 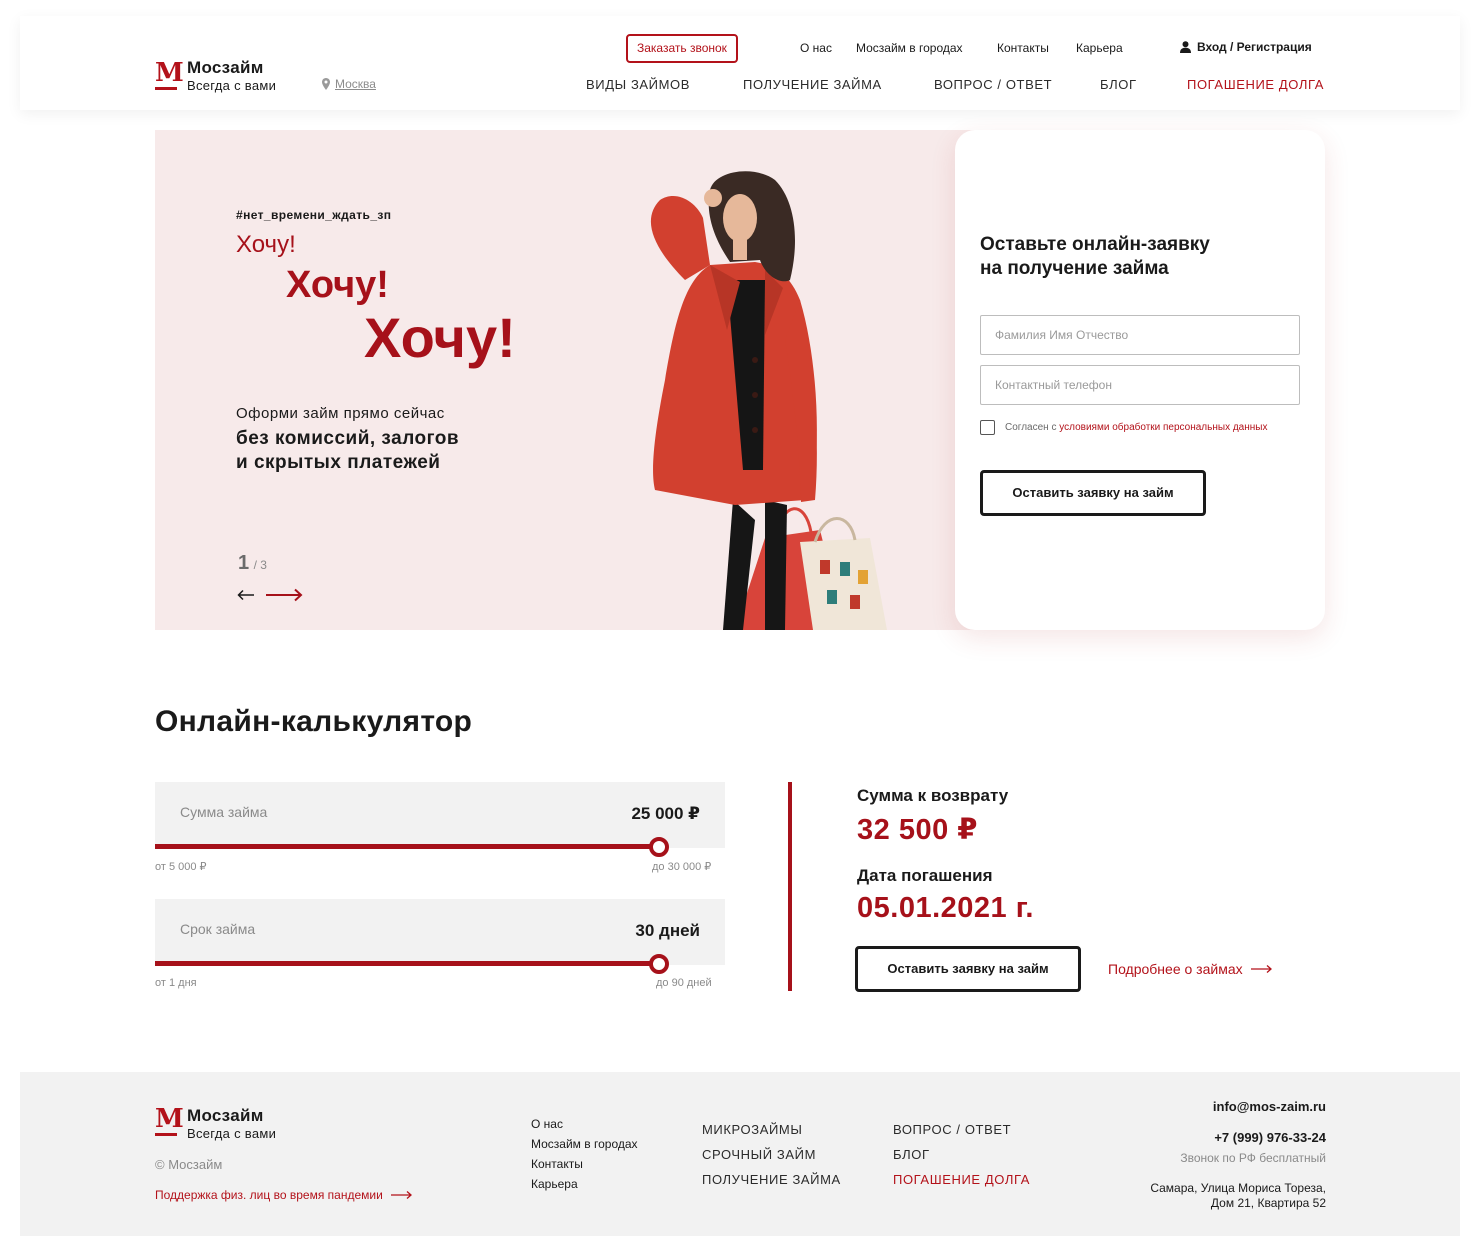 What do you see at coordinates (961, 1179) in the screenshot?
I see `footer-nav-repayment: ПОГАШЕНИЕ ДОЛГА` at bounding box center [961, 1179].